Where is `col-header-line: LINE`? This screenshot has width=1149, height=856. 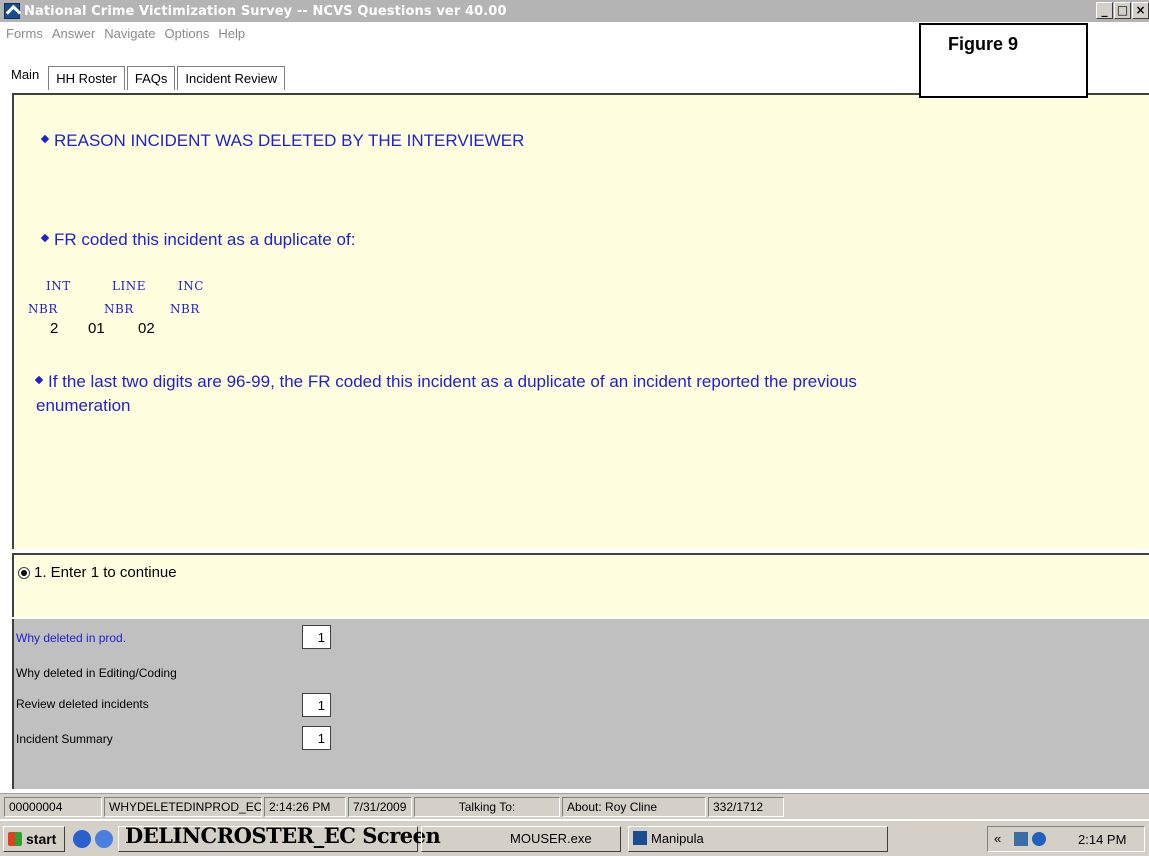
col-header-line: LINE is located at coordinates (129, 286).